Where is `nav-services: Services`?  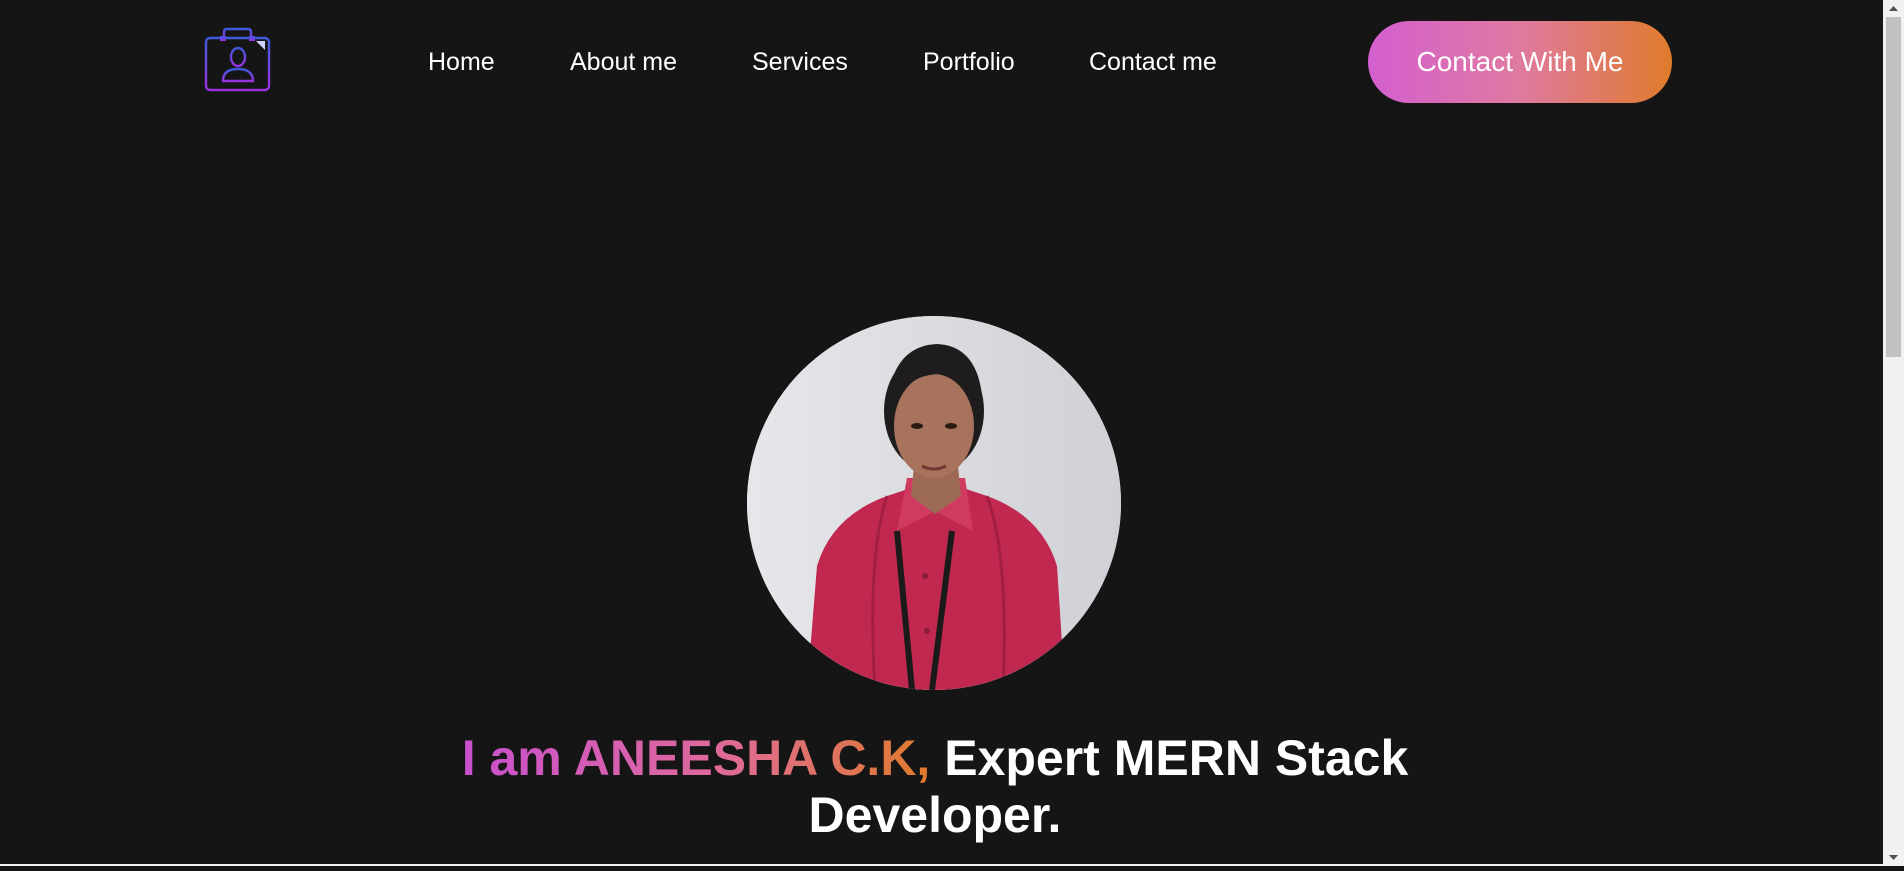 nav-services: Services is located at coordinates (800, 62).